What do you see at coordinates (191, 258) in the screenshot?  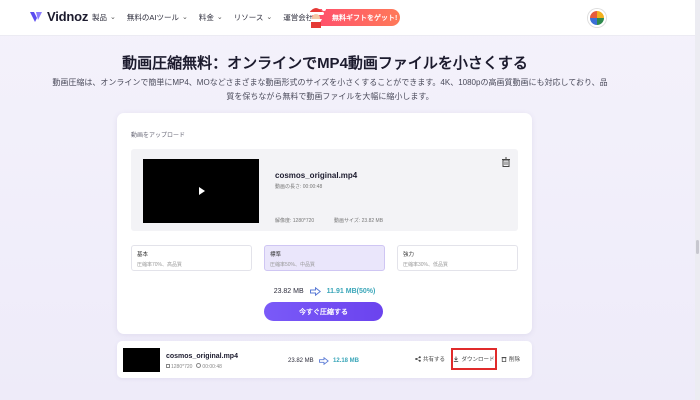 I see `option-basic: 基本 圧縮率70%、高品質` at bounding box center [191, 258].